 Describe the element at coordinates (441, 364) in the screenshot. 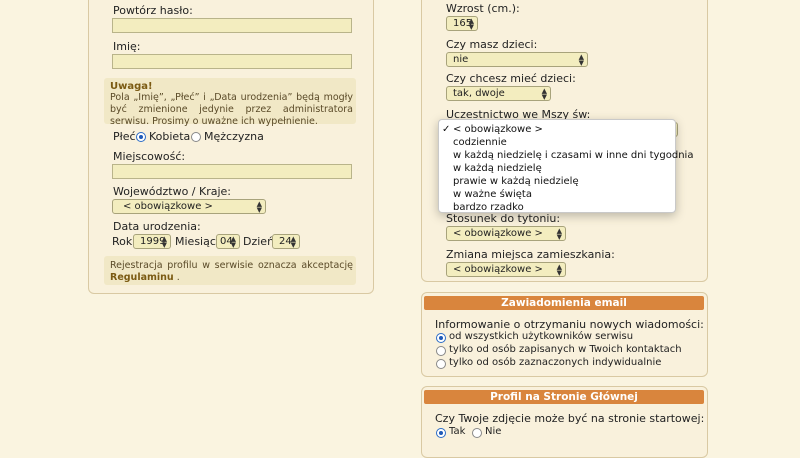

I see `email-option-selected-radio` at that location.